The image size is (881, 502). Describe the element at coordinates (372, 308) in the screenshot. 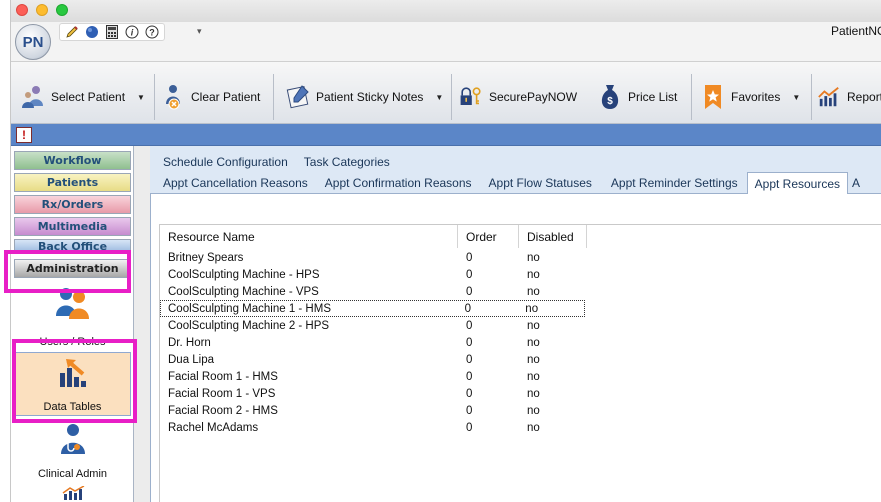

I see `table-row: CoolSculpting Machine 1 - HMS 0 no` at that location.